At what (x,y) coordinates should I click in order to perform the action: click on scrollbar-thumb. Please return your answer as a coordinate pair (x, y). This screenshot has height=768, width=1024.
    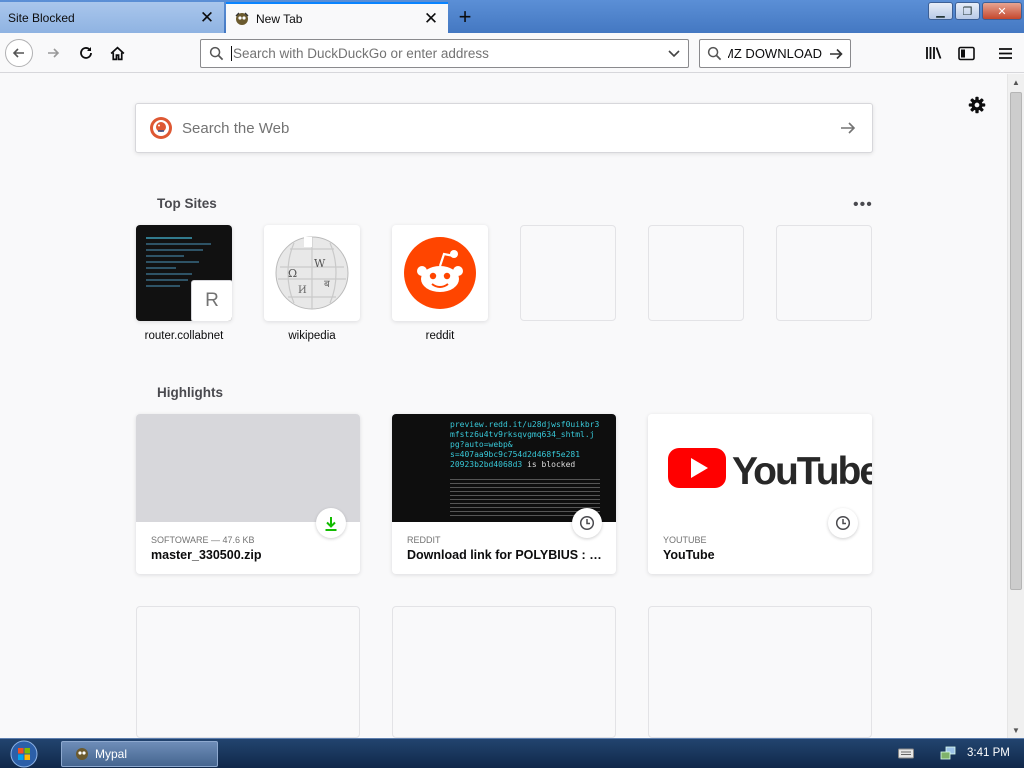
    Looking at the image, I should click on (1016, 341).